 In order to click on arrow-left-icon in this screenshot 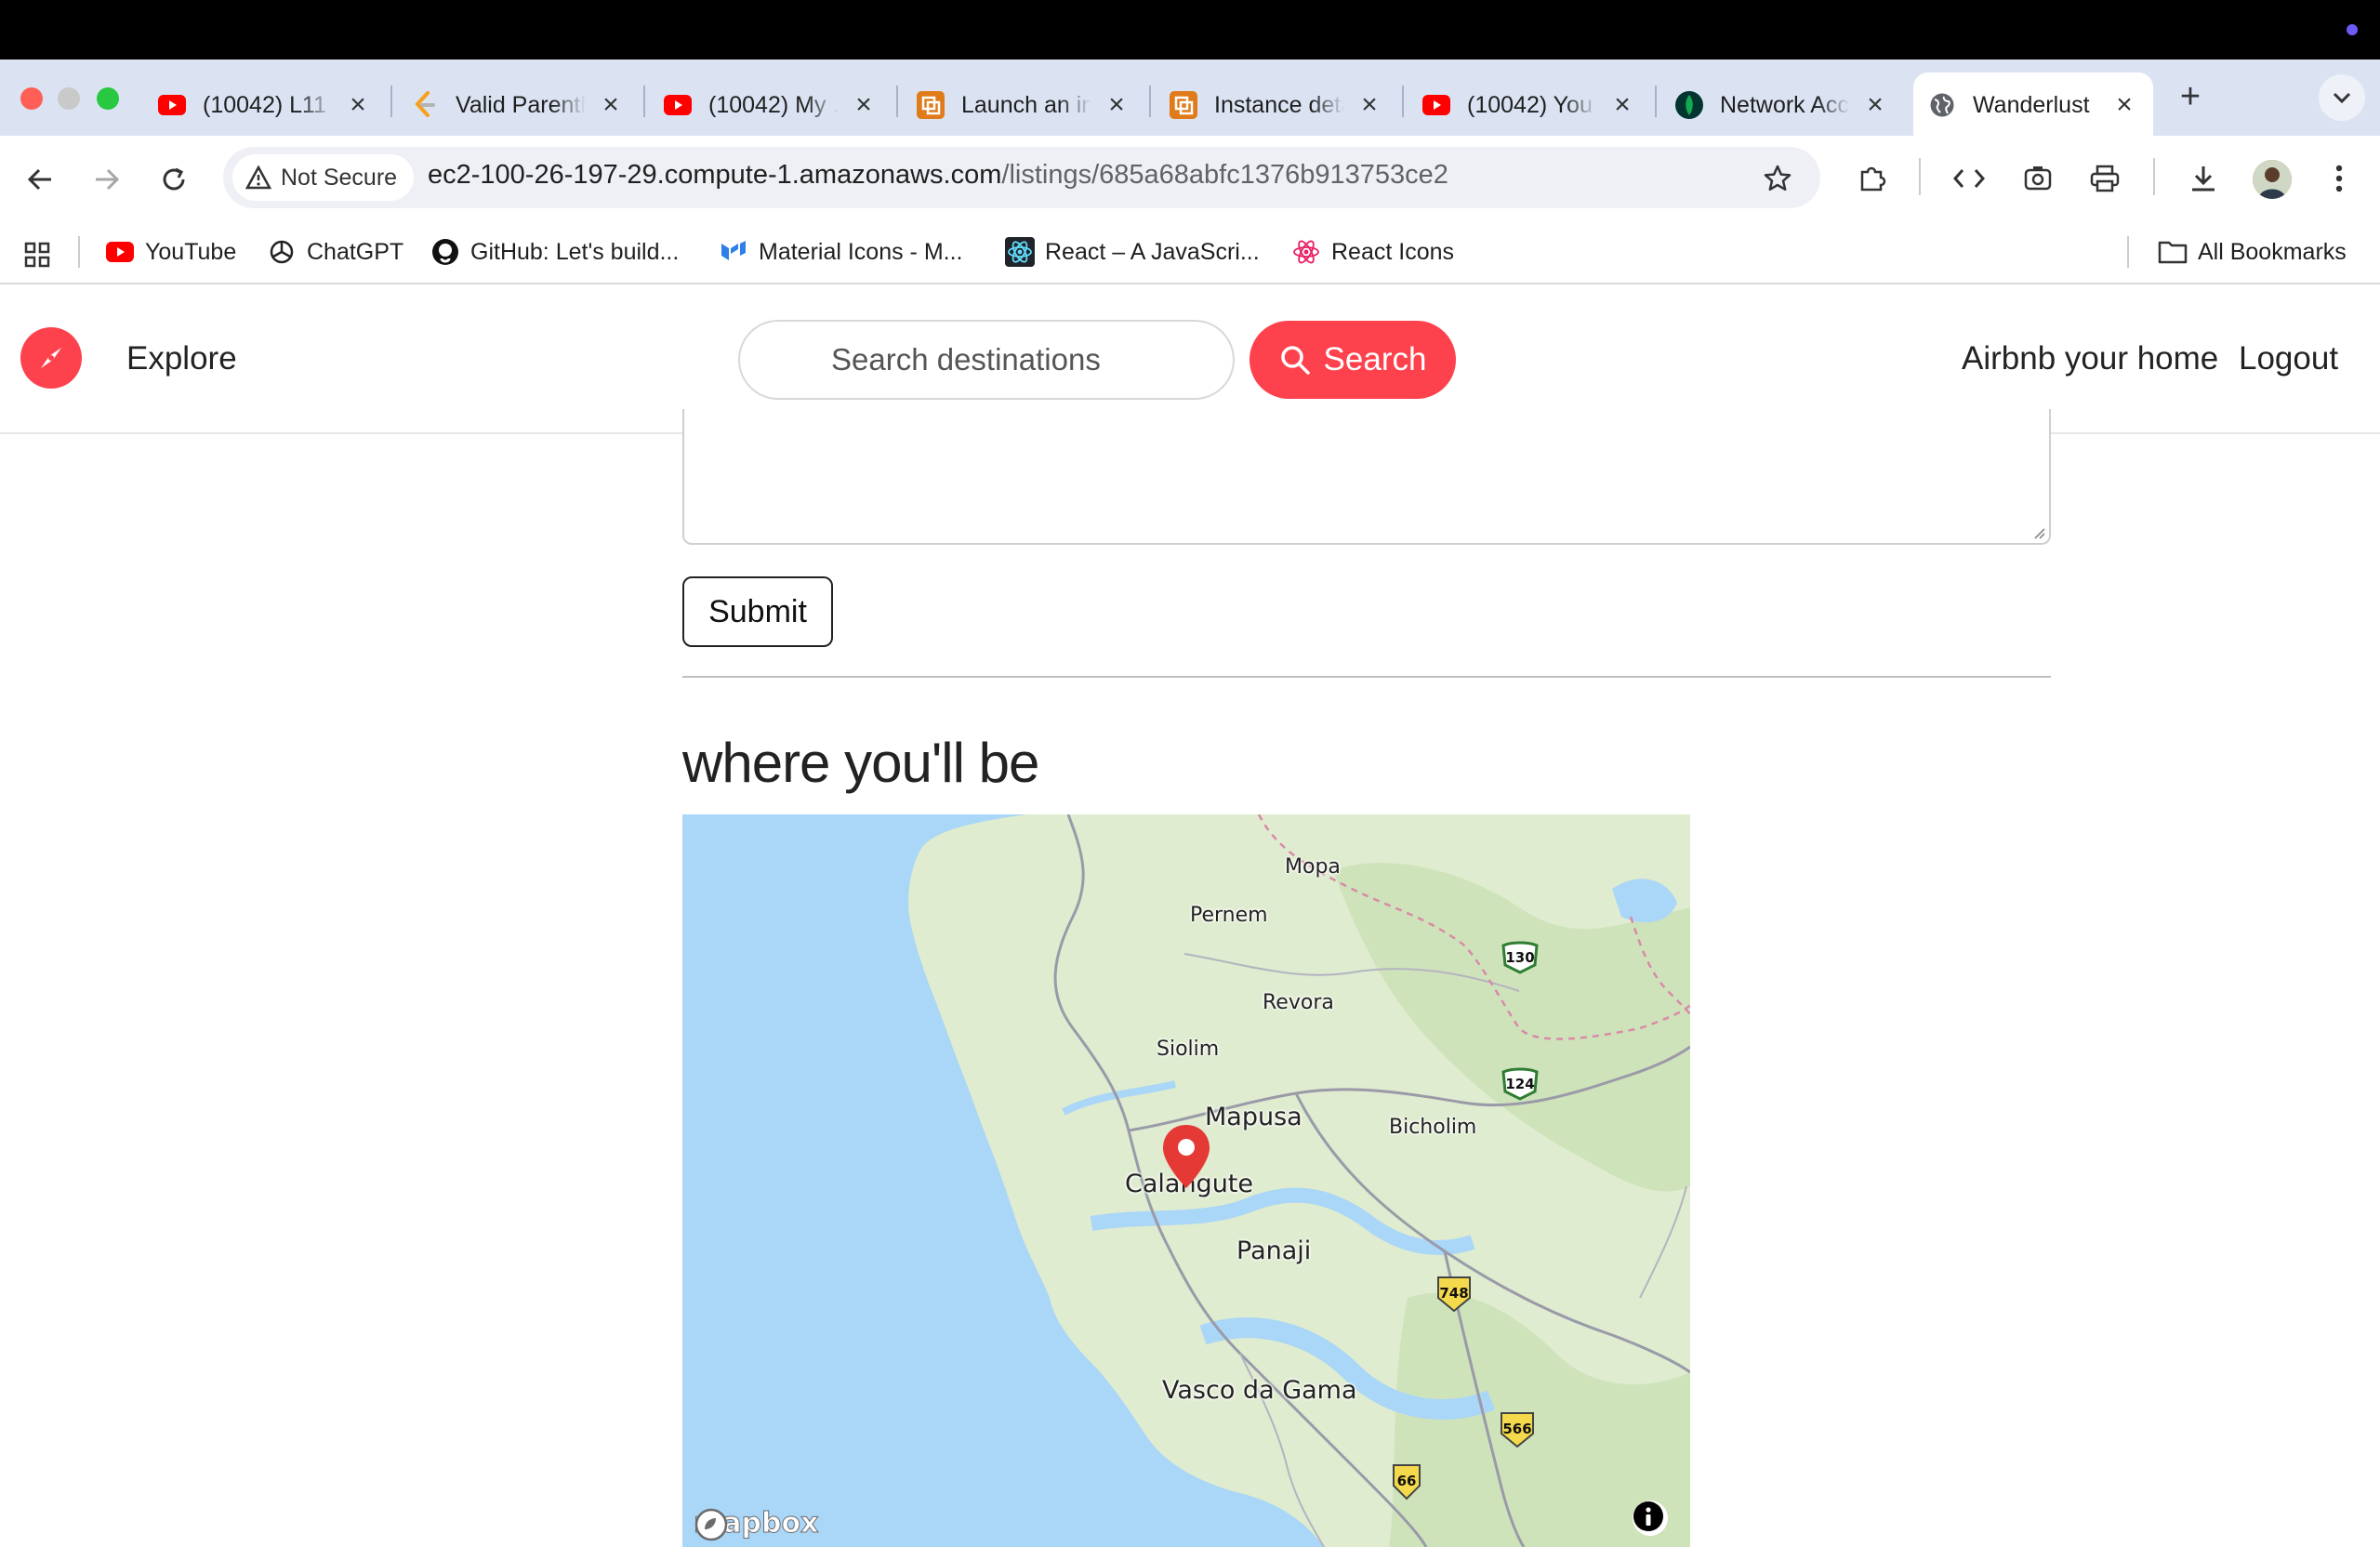, I will do `click(39, 179)`.